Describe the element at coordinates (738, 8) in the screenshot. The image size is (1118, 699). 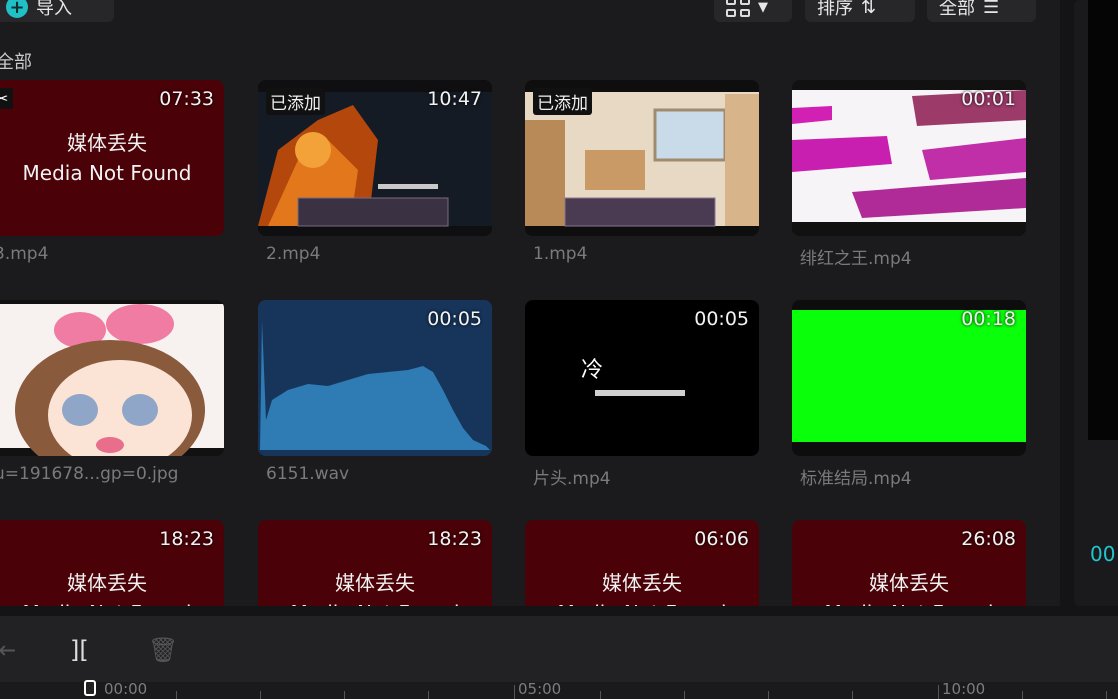
I see `grid-view-icon` at that location.